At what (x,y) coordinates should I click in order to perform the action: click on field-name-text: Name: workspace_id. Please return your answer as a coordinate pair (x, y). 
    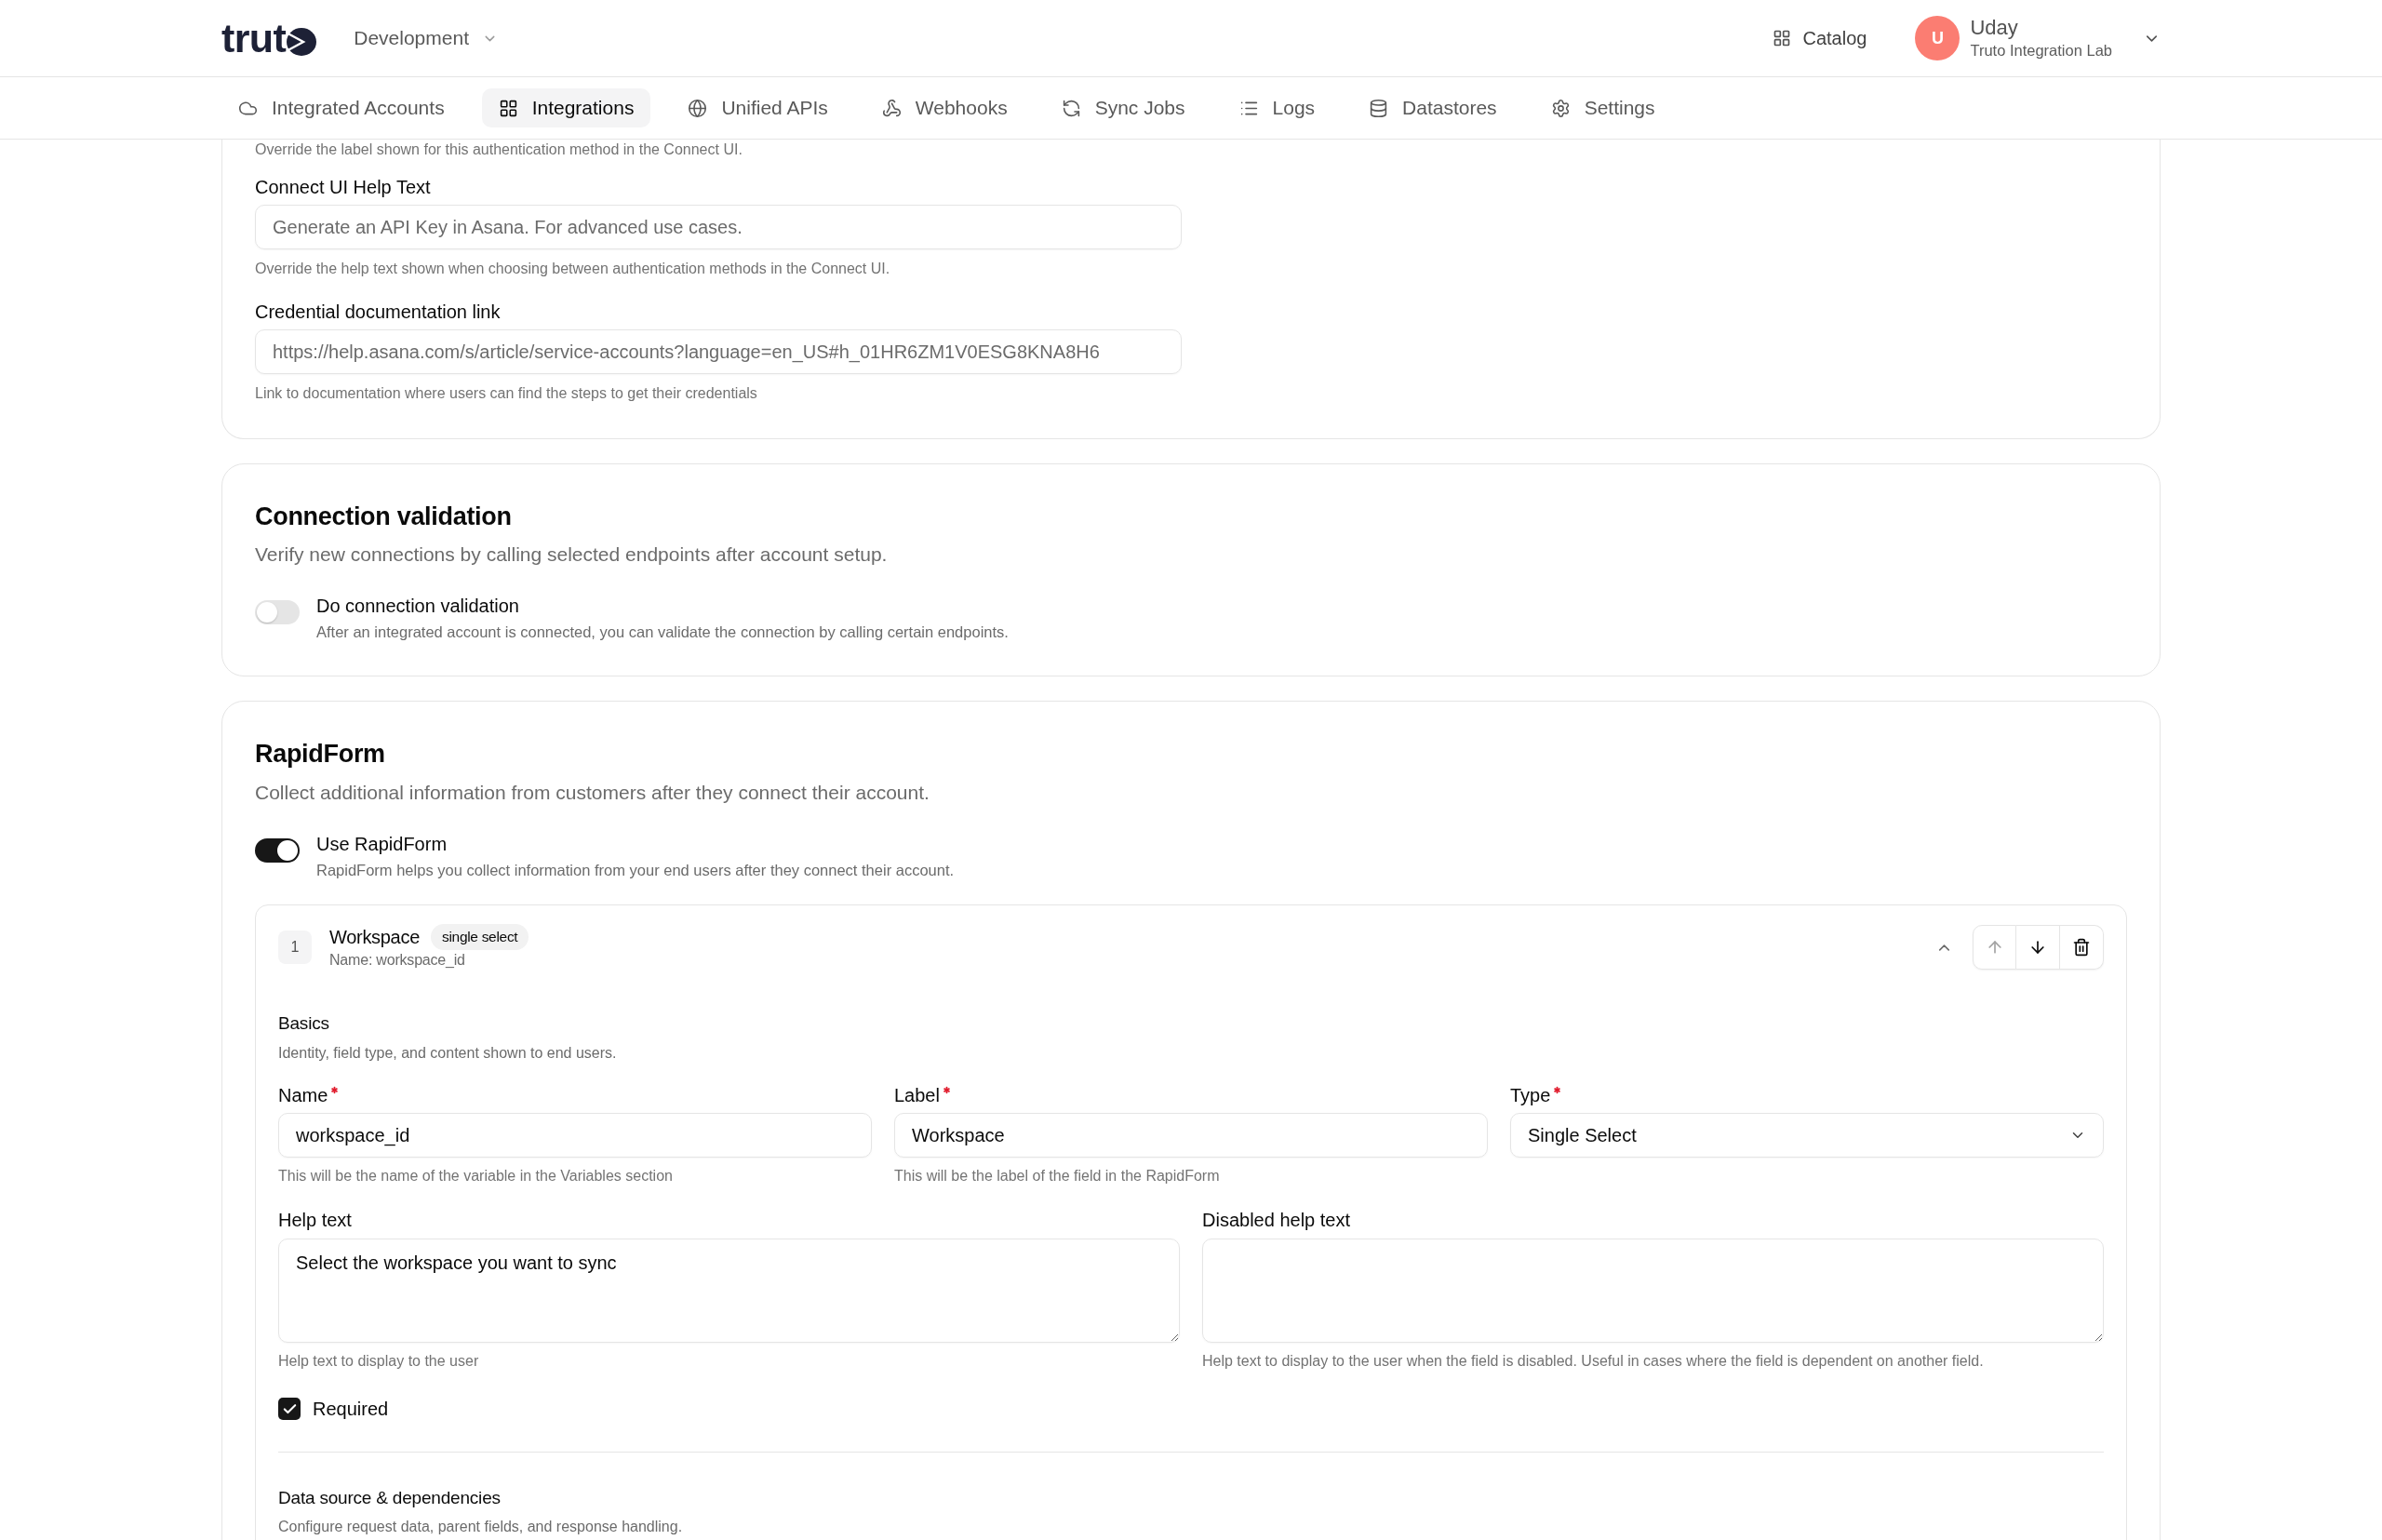
    Looking at the image, I should click on (397, 960).